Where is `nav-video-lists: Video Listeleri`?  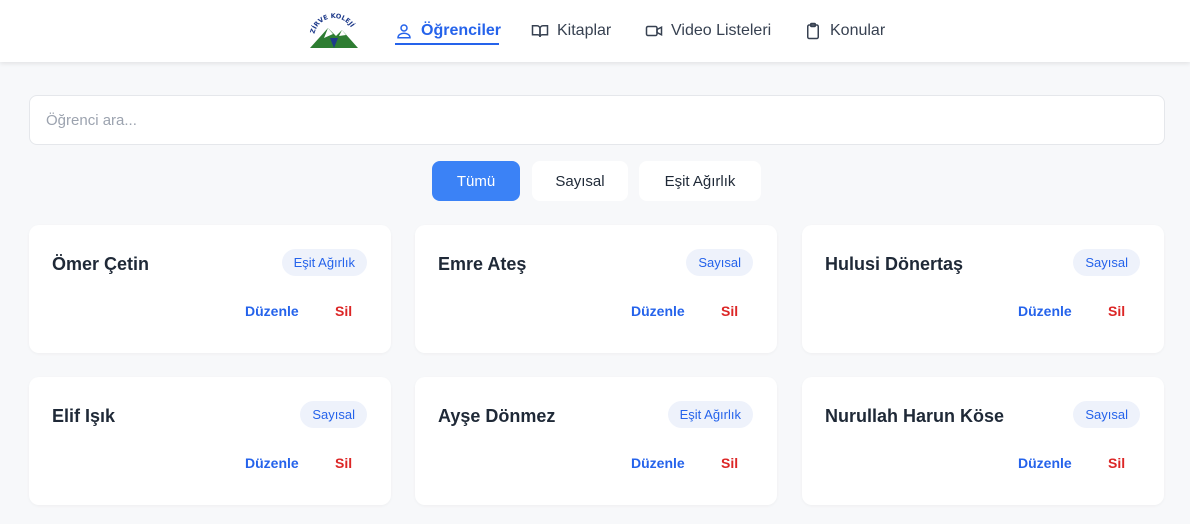
nav-video-lists: Video Listeleri is located at coordinates (708, 31).